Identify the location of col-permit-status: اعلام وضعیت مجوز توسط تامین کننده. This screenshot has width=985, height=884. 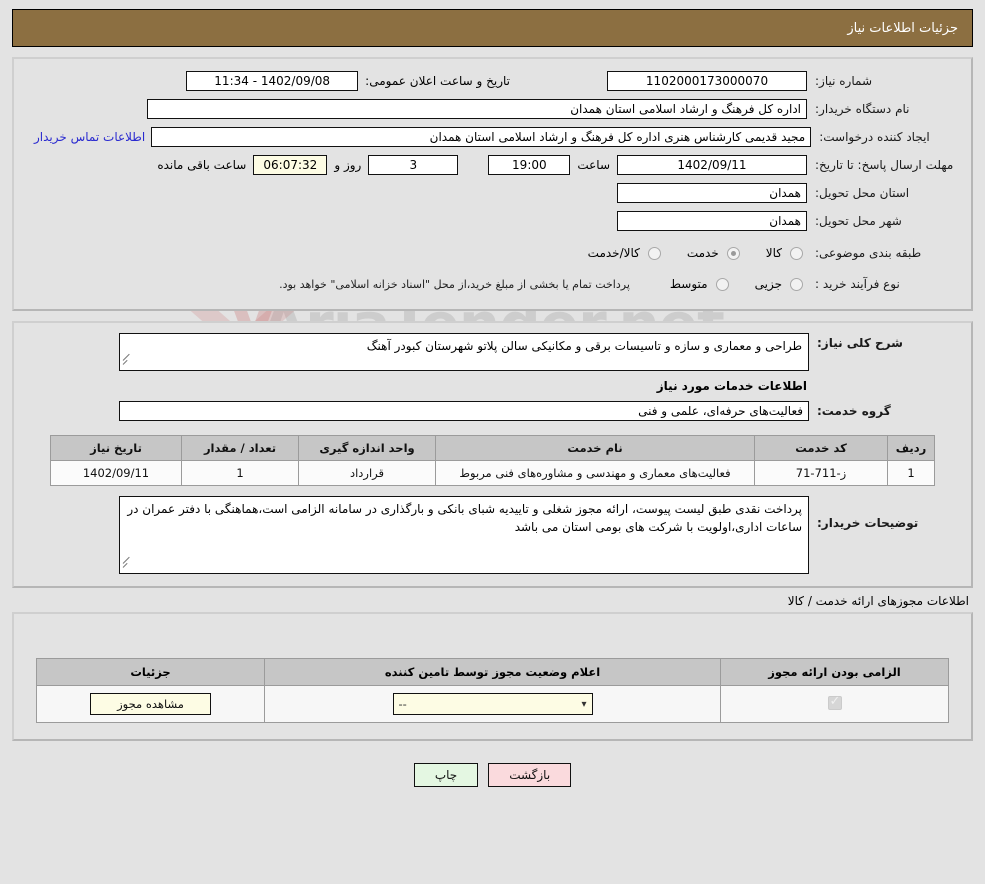
(492, 672).